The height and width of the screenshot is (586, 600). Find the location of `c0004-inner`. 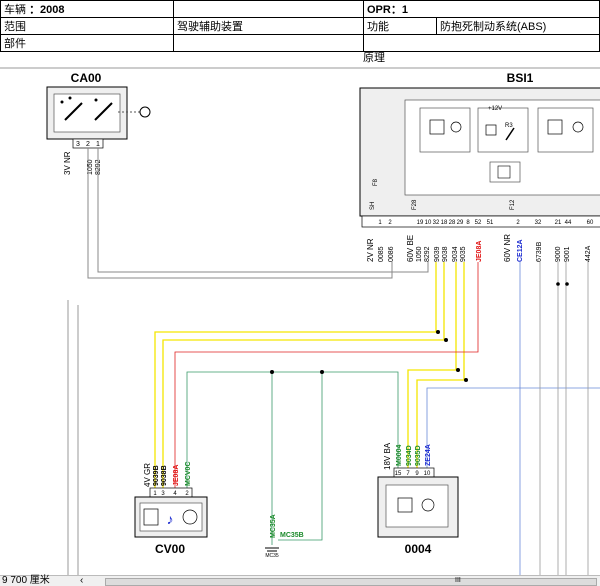

c0004-inner is located at coordinates (417, 506).